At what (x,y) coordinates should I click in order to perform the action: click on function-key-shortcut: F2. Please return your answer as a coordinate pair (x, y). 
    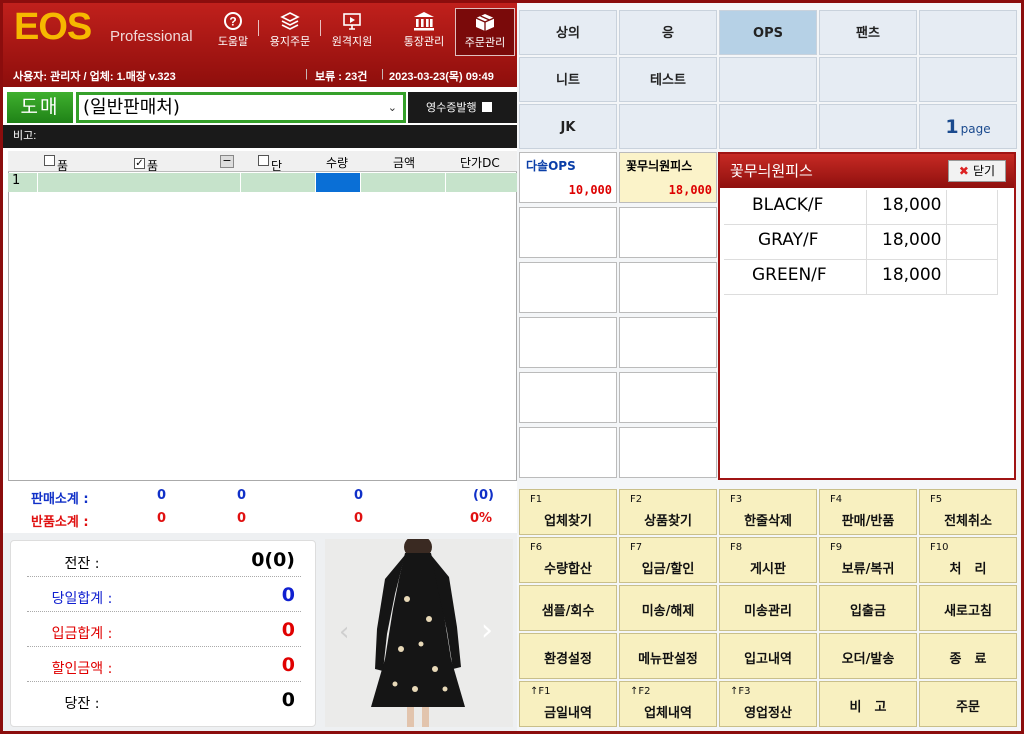
    Looking at the image, I should click on (636, 499).